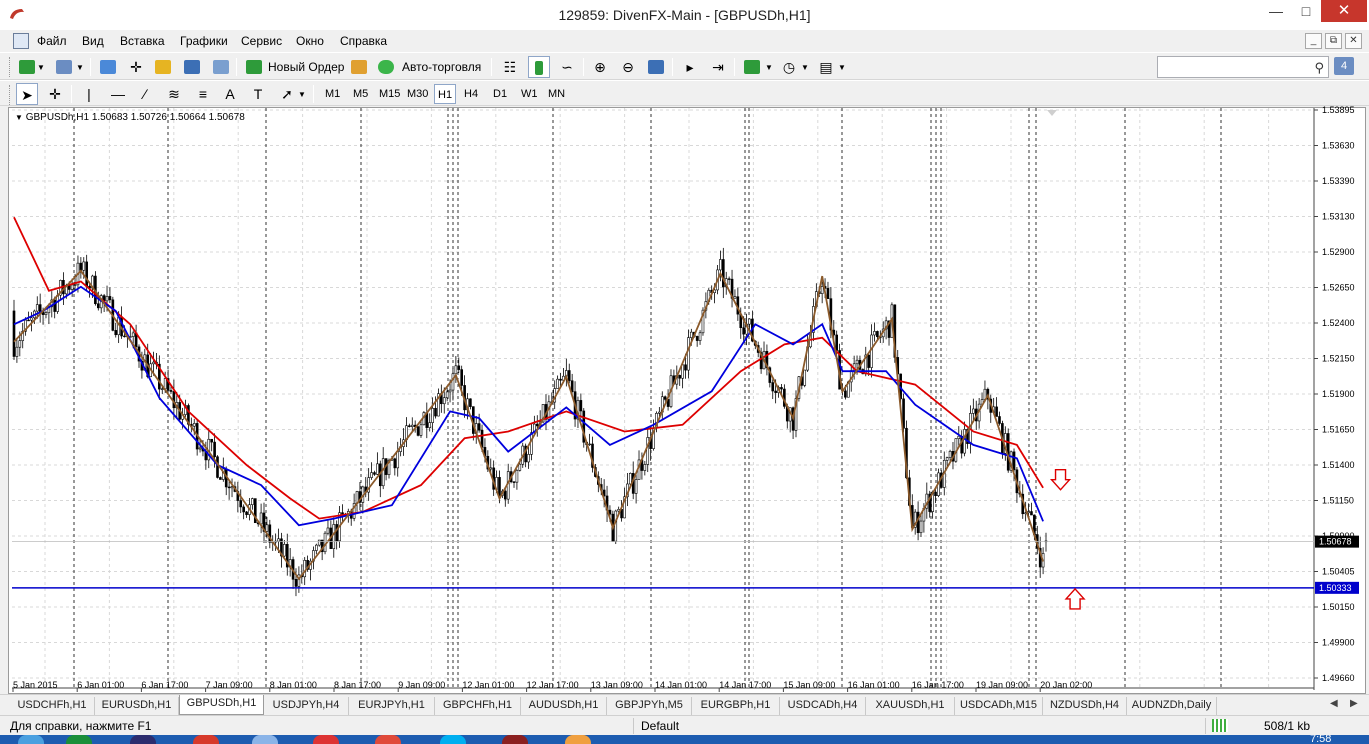  Describe the element at coordinates (553, 685) in the screenshot. I see `time-tick-label: 12 Jan 17:00` at that location.